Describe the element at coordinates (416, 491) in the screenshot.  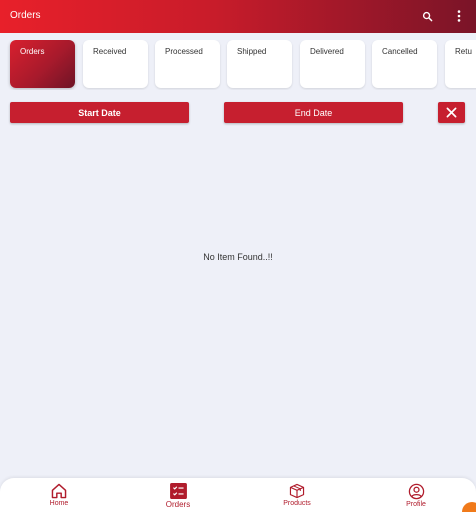
I see `profile-icon` at that location.